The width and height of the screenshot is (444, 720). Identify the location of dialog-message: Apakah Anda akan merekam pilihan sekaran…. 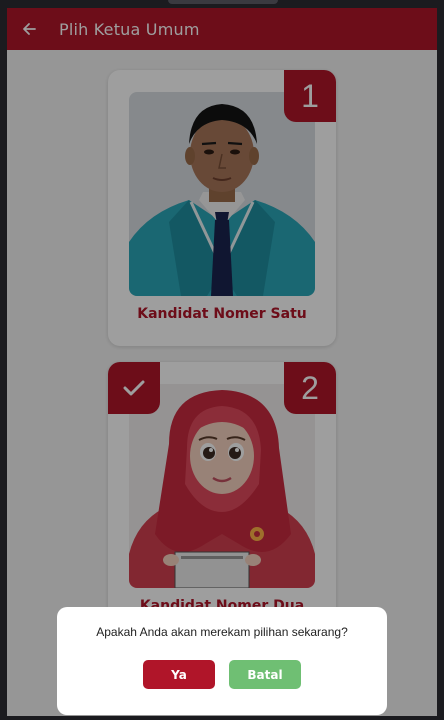
(222, 632).